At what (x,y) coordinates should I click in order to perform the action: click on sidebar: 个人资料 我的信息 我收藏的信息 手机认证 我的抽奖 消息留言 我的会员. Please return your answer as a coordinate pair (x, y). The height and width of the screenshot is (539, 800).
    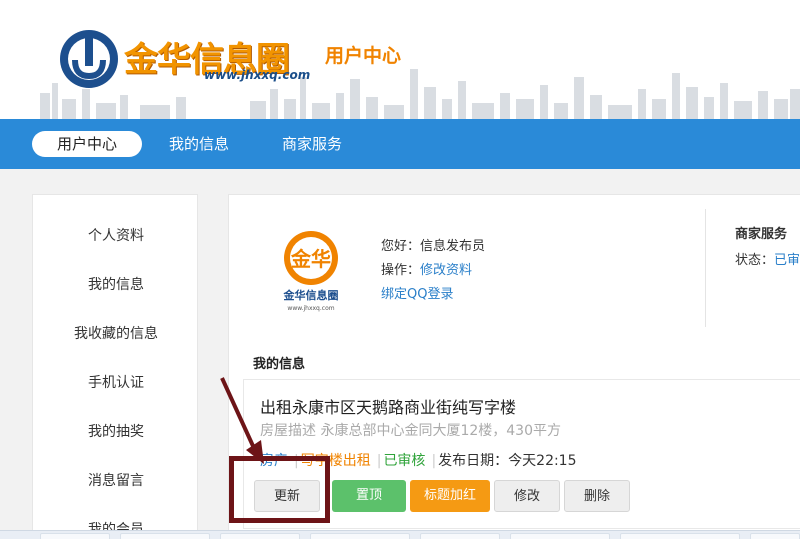
    Looking at the image, I should click on (115, 366).